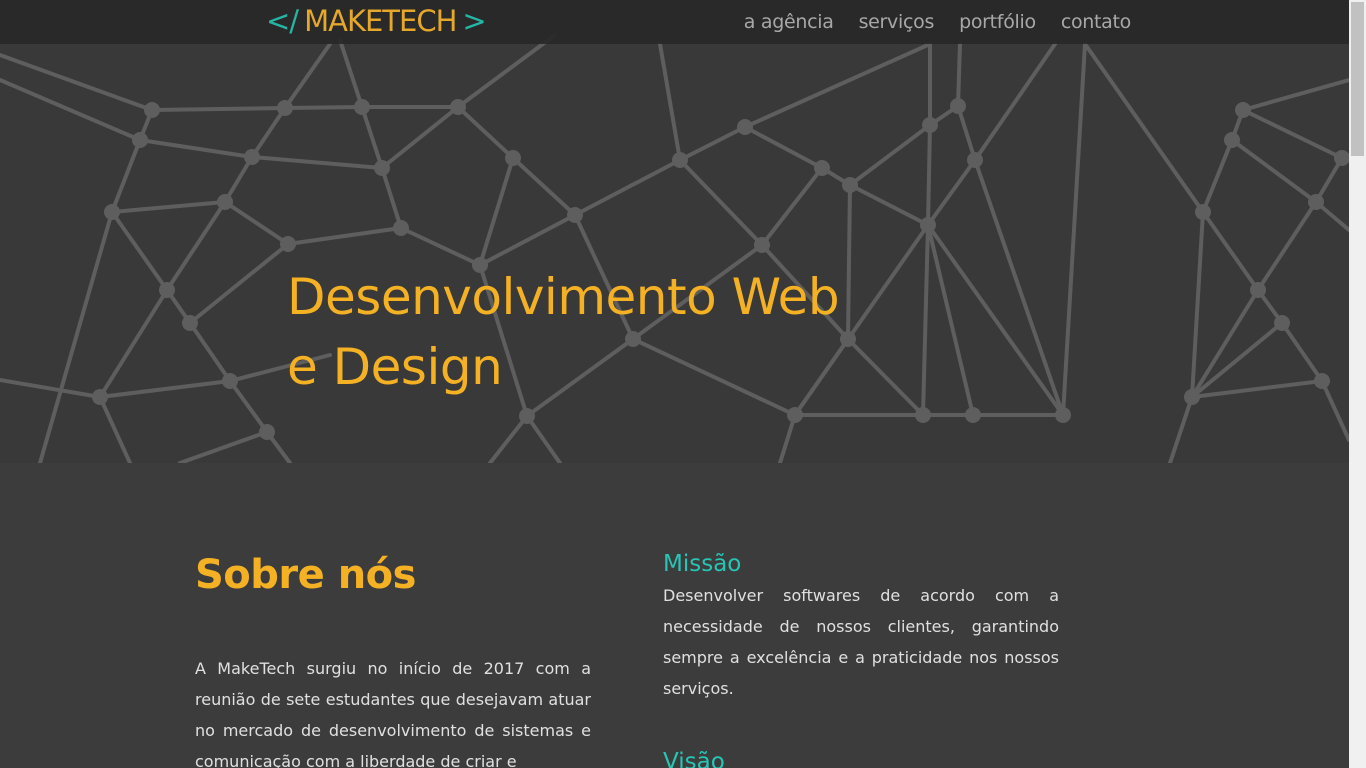  What do you see at coordinates (997, 22) in the screenshot?
I see `nav-link-portfolio: portfólio` at bounding box center [997, 22].